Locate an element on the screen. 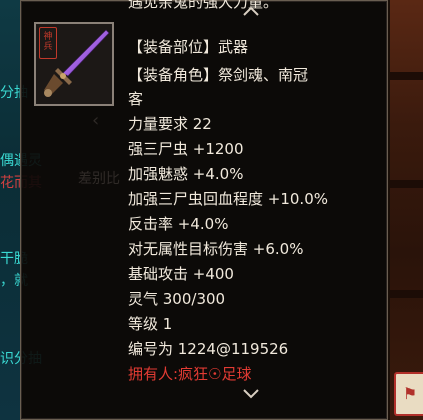 The image size is (423, 420). item-serial: 编号为 1224@119526 is located at coordinates (208, 349).